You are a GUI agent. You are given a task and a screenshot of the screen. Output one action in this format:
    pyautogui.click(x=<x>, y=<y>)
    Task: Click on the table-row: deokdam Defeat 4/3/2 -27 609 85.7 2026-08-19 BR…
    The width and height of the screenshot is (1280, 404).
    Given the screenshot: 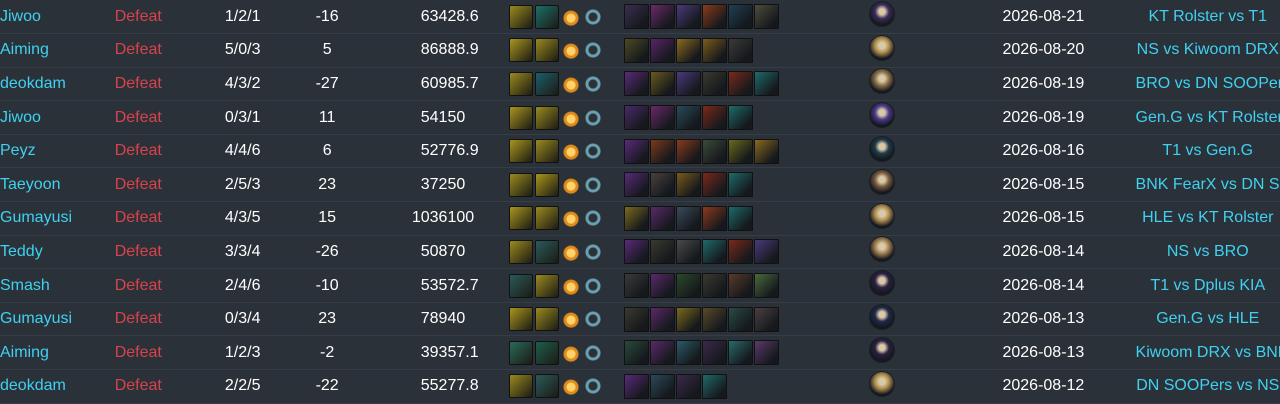 What is the action you would take?
    pyautogui.click(x=640, y=84)
    